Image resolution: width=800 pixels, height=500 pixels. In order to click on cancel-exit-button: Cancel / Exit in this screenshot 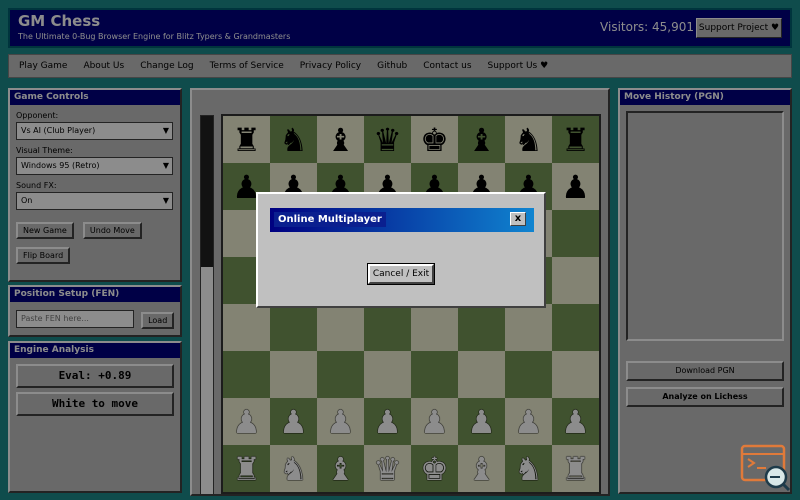, I will do `click(401, 274)`.